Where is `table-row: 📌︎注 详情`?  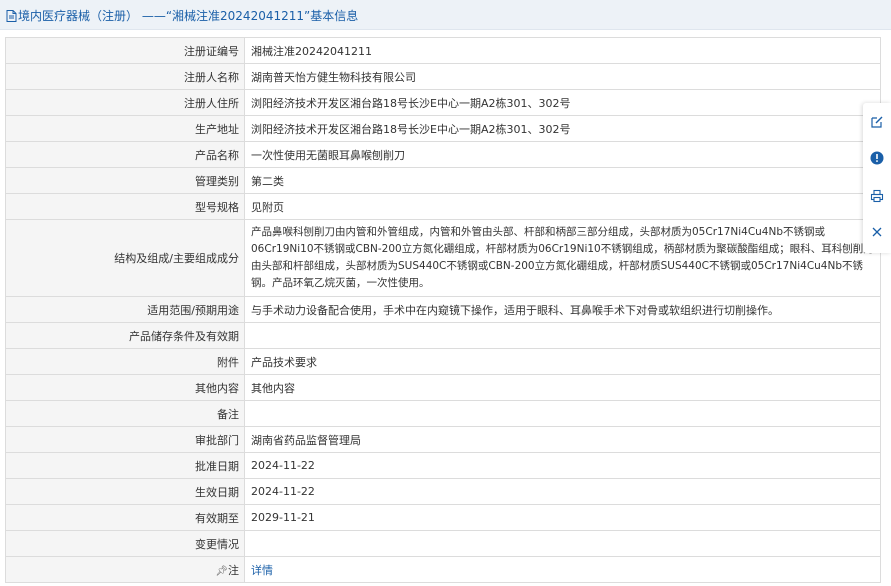
table-row: 📌︎注 详情 is located at coordinates (443, 569).